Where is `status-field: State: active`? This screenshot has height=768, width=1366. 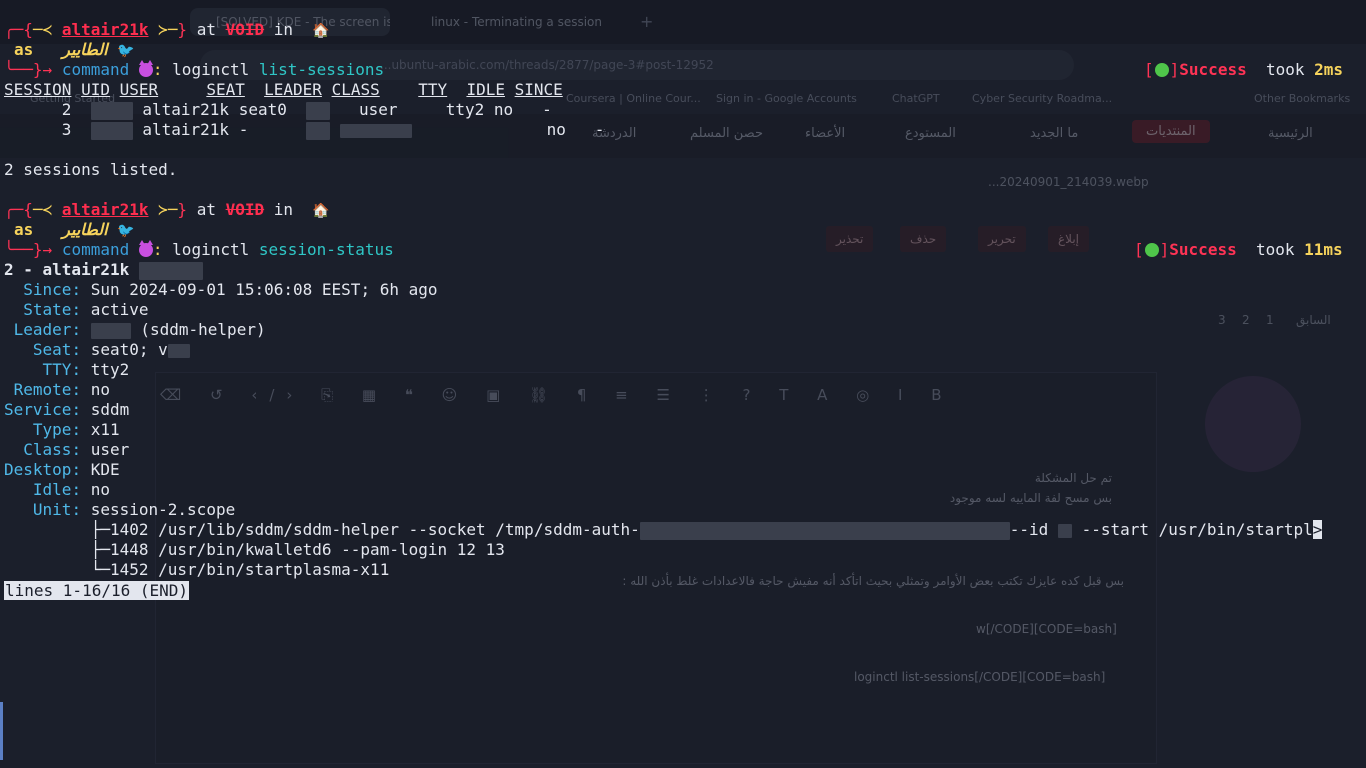 status-field: State: active is located at coordinates (86, 309).